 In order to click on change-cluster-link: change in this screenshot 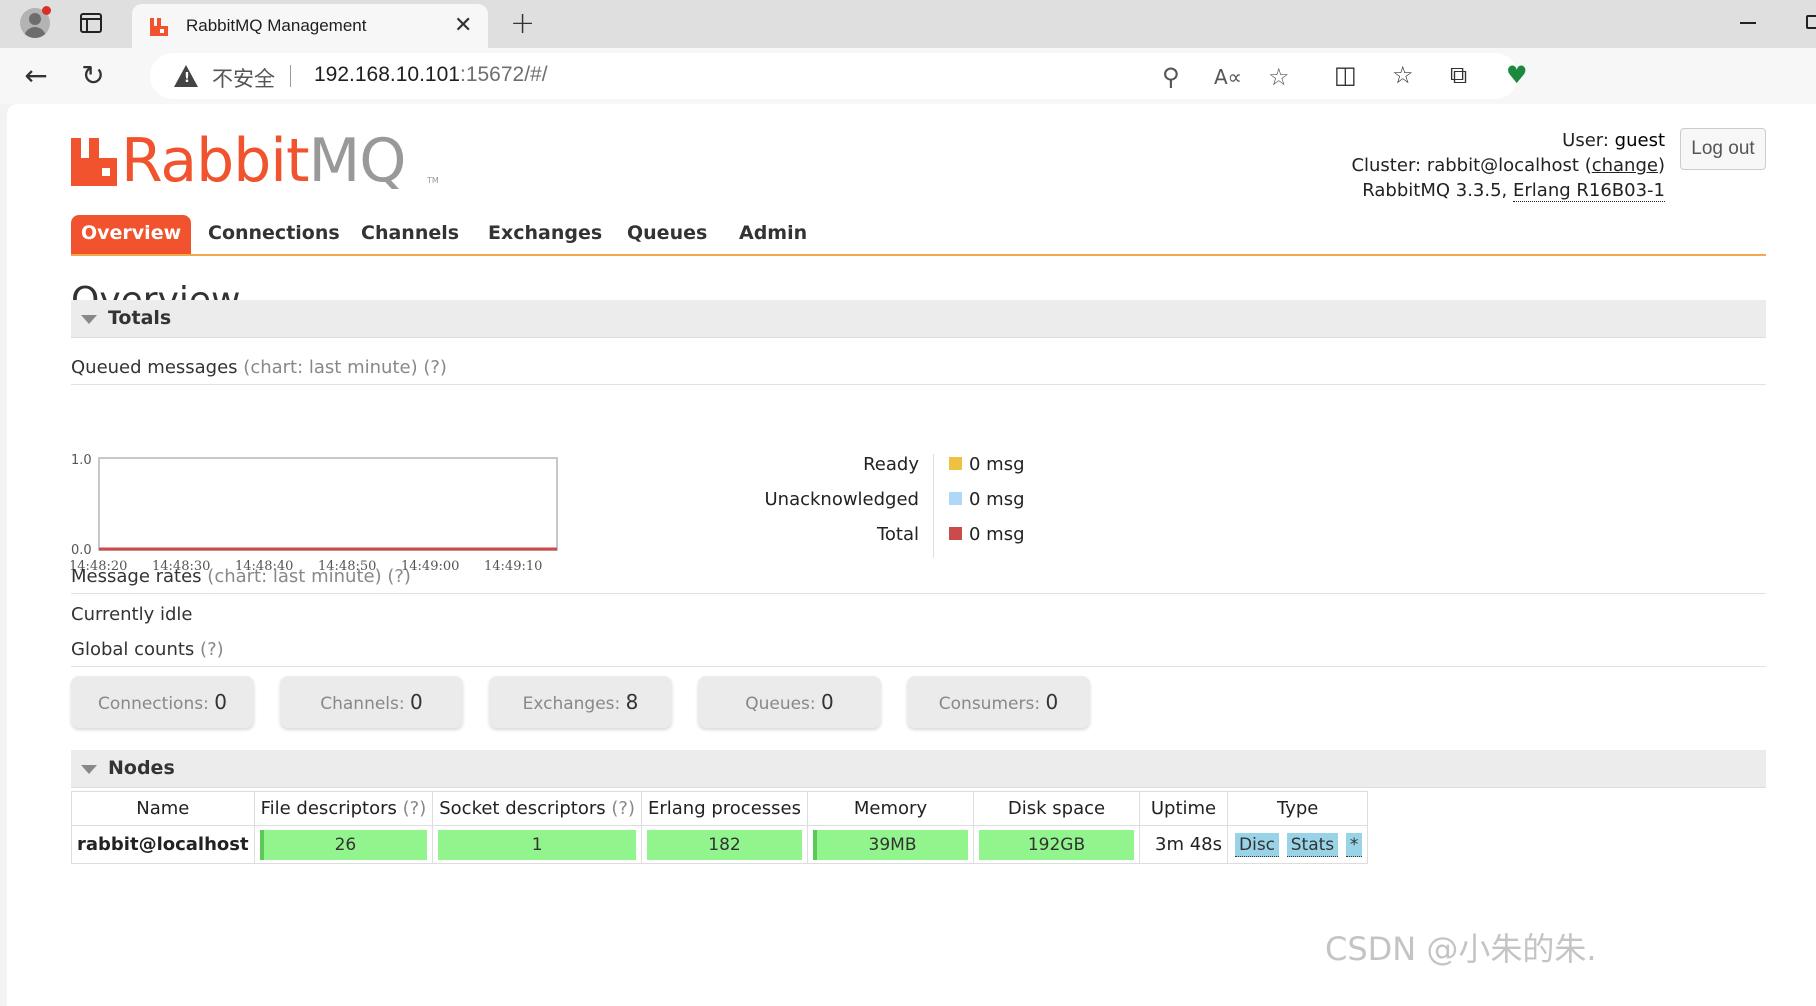, I will do `click(1625, 165)`.